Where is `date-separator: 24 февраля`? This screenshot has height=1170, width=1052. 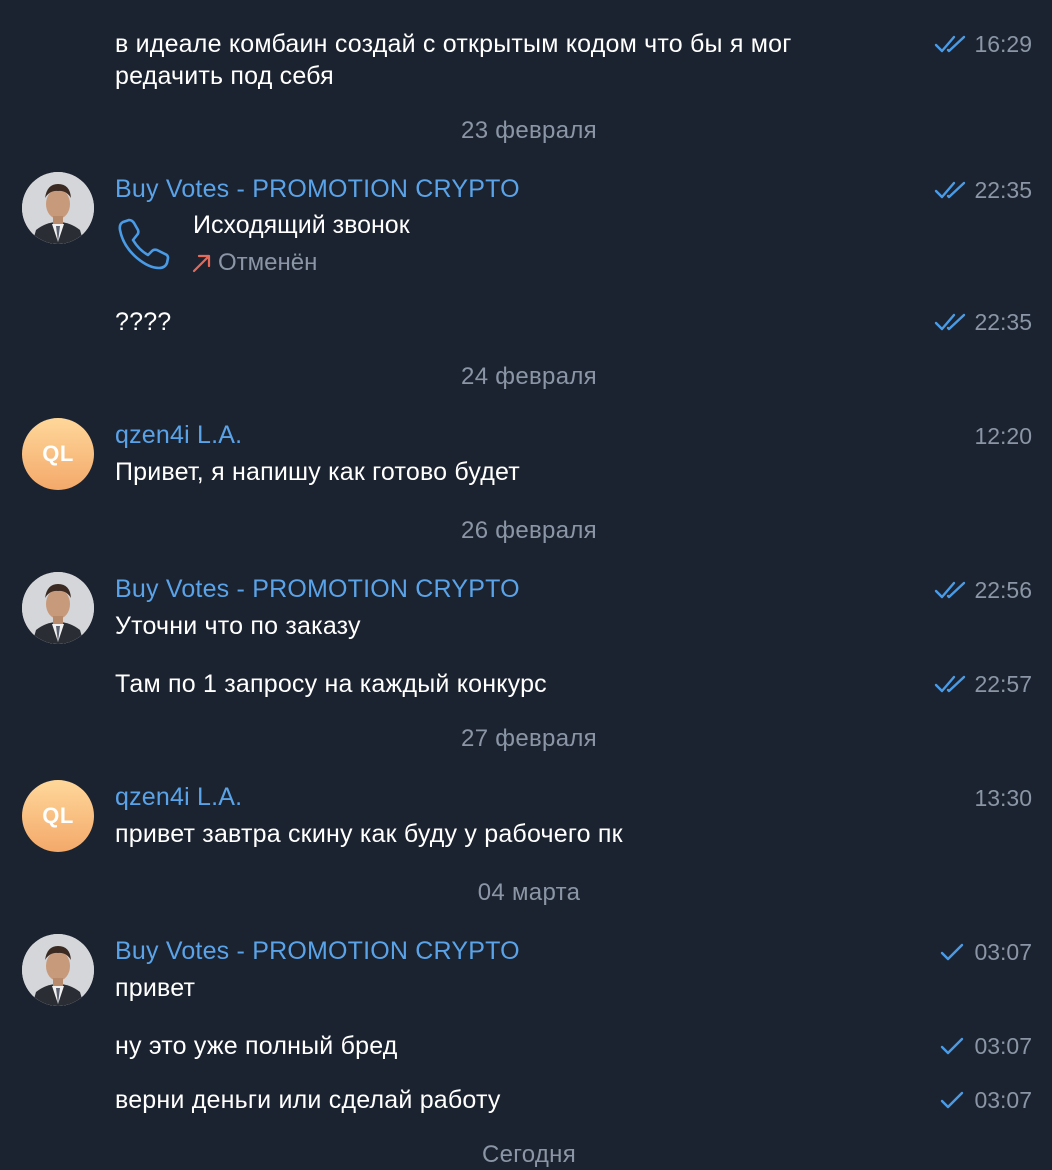 date-separator: 24 февраля is located at coordinates (529, 376).